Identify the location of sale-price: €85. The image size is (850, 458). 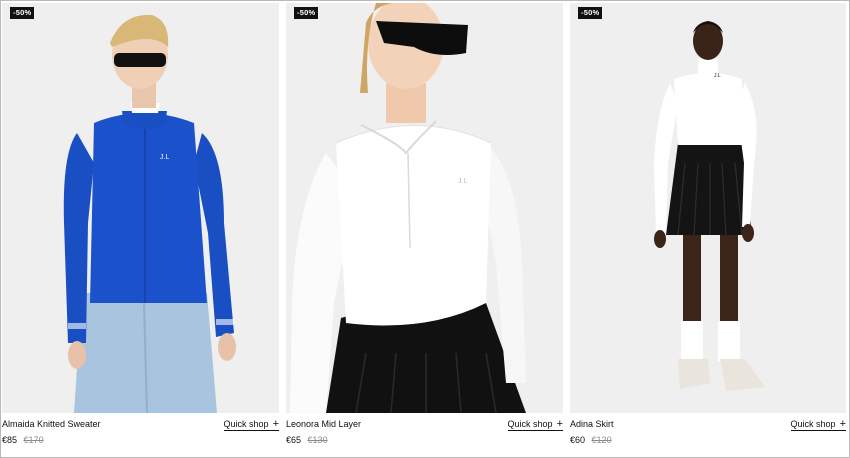
(10, 440).